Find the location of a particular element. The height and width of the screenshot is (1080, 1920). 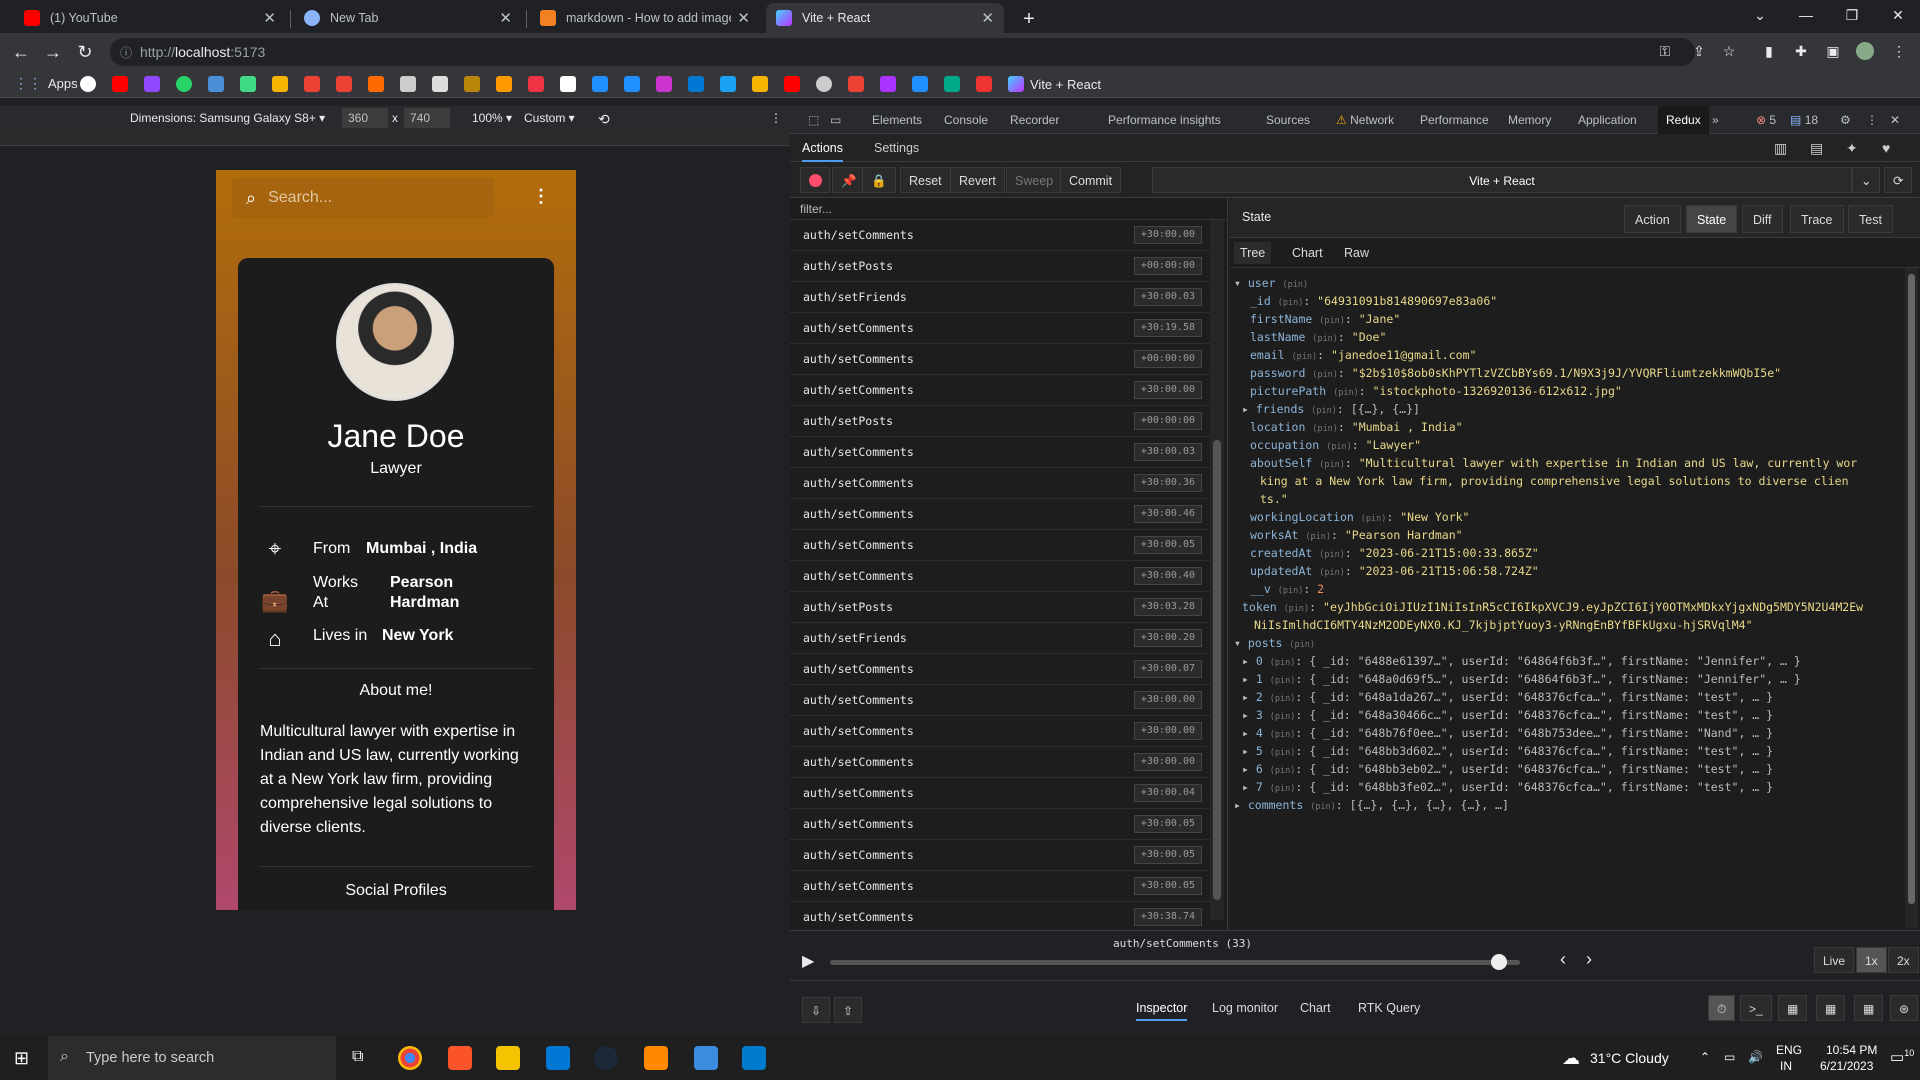

state-tree-scrollbar is located at coordinates (1911, 598).